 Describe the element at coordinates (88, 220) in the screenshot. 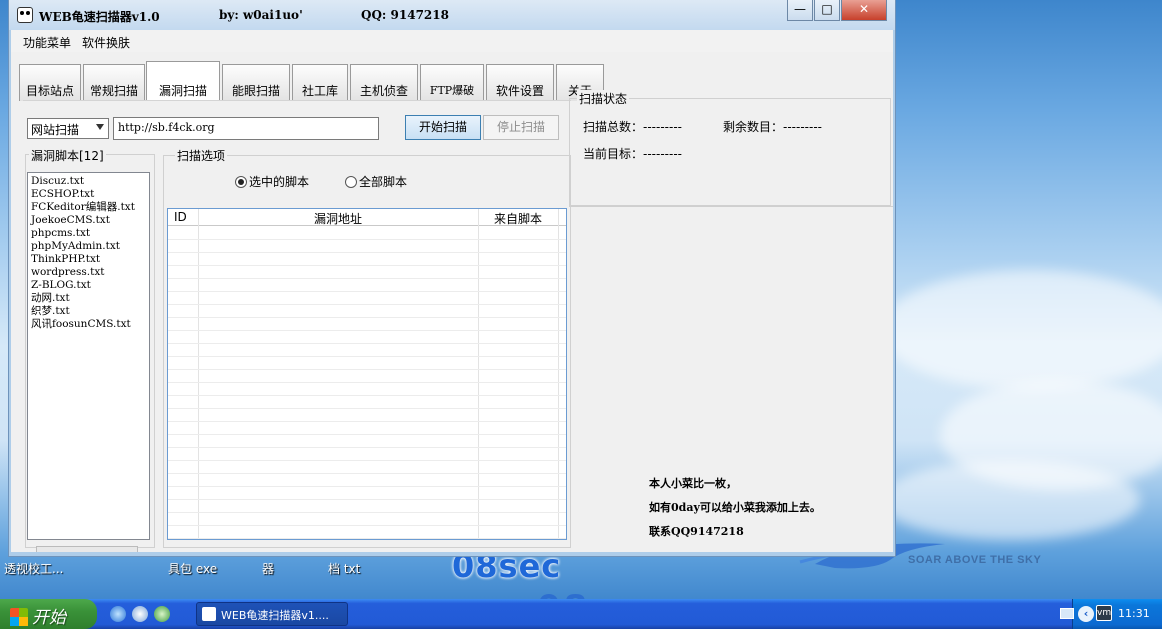

I see `script-list-item: JoekoeCMS.txt` at that location.